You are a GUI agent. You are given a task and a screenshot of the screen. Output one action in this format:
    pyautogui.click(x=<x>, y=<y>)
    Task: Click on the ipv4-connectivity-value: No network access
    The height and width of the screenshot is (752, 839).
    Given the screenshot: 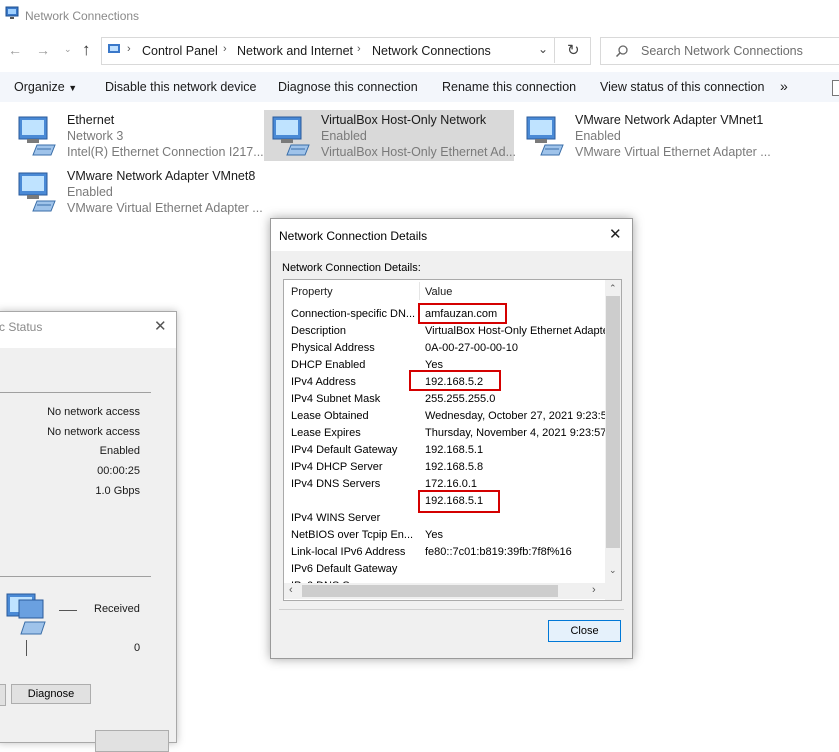 What is the action you would take?
    pyautogui.click(x=93, y=412)
    